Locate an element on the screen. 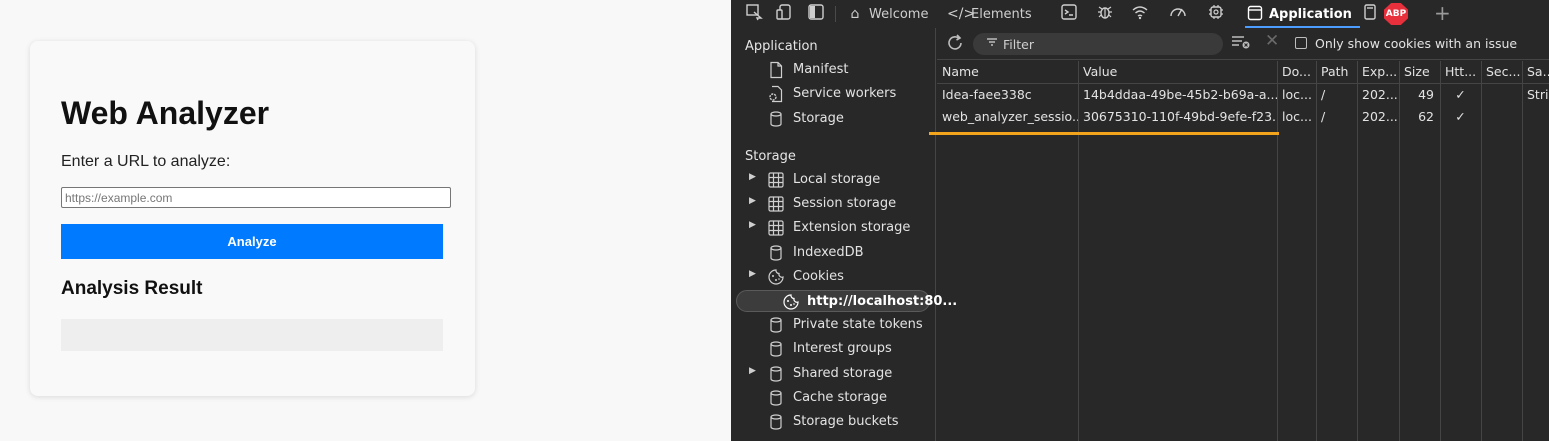 This screenshot has height=441, width=1549. bug-icon is located at coordinates (1105, 14).